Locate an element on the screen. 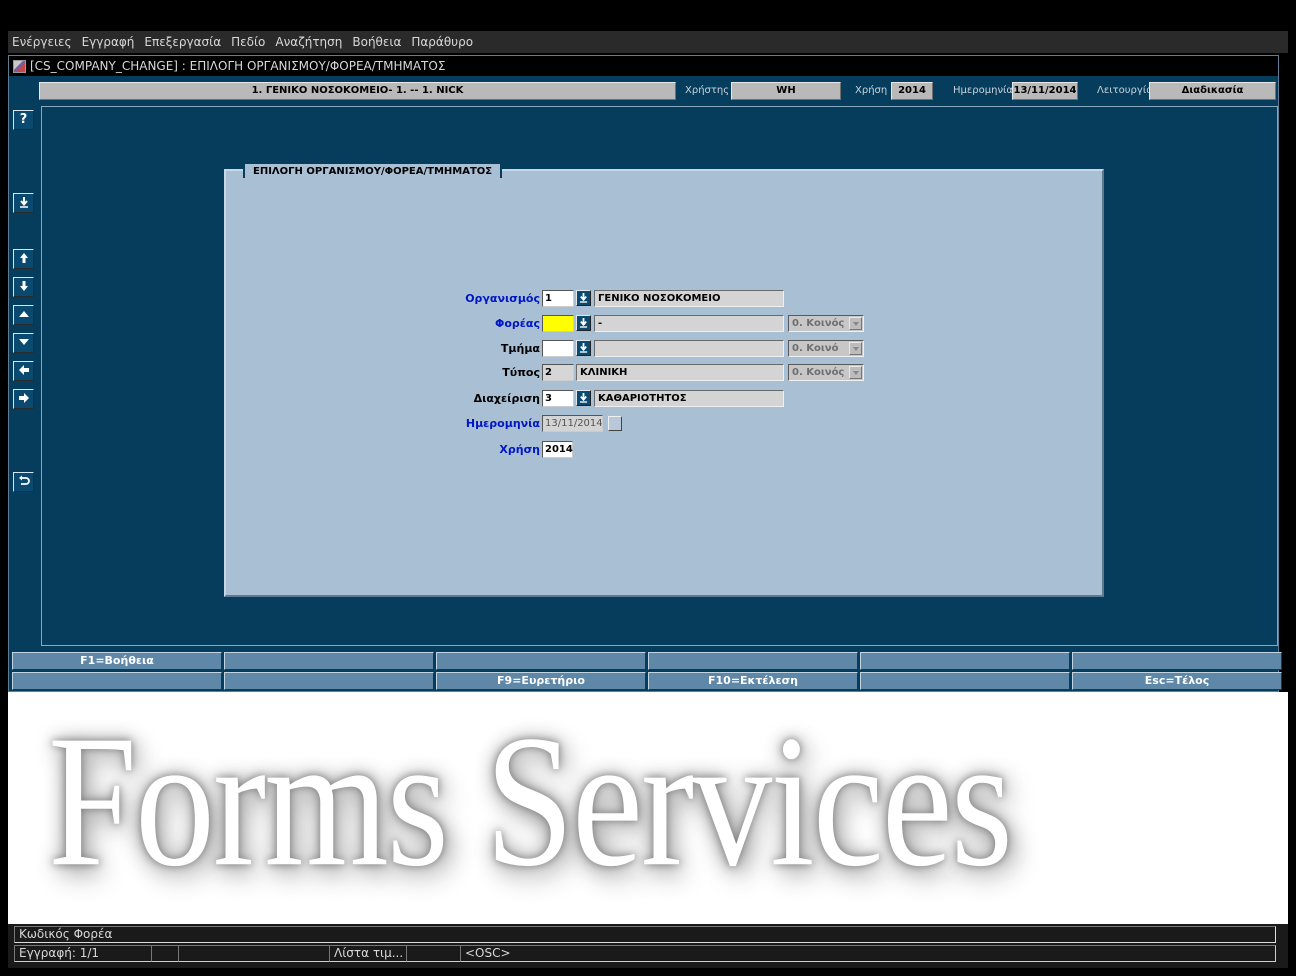 This screenshot has height=976, width=1296. imerominia-label: Ημερομηνία is located at coordinates (502, 423).